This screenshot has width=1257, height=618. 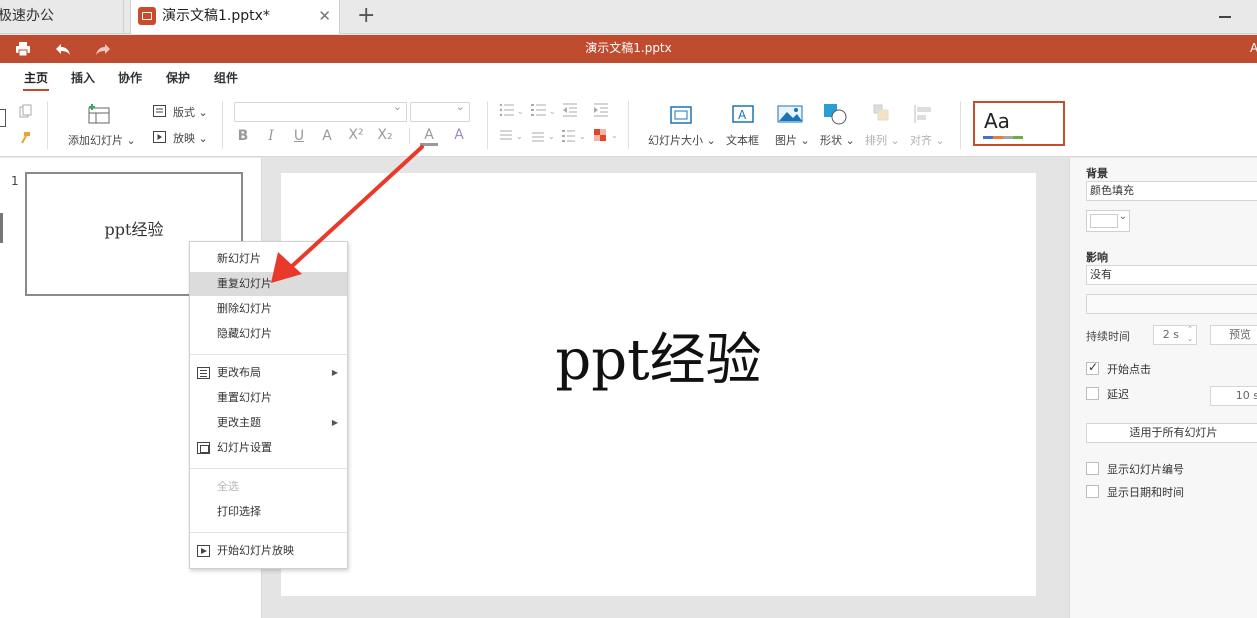 What do you see at coordinates (882, 115) in the screenshot?
I see `arrange-icon` at bounding box center [882, 115].